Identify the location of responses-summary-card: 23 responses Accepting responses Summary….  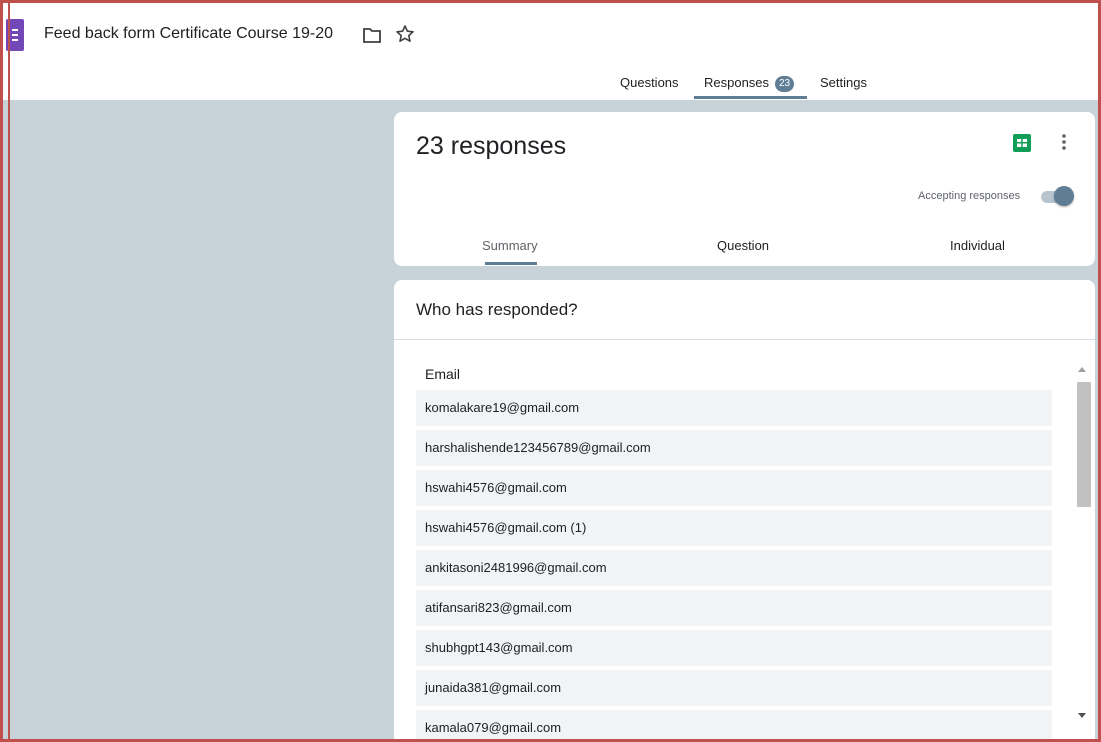
(744, 189).